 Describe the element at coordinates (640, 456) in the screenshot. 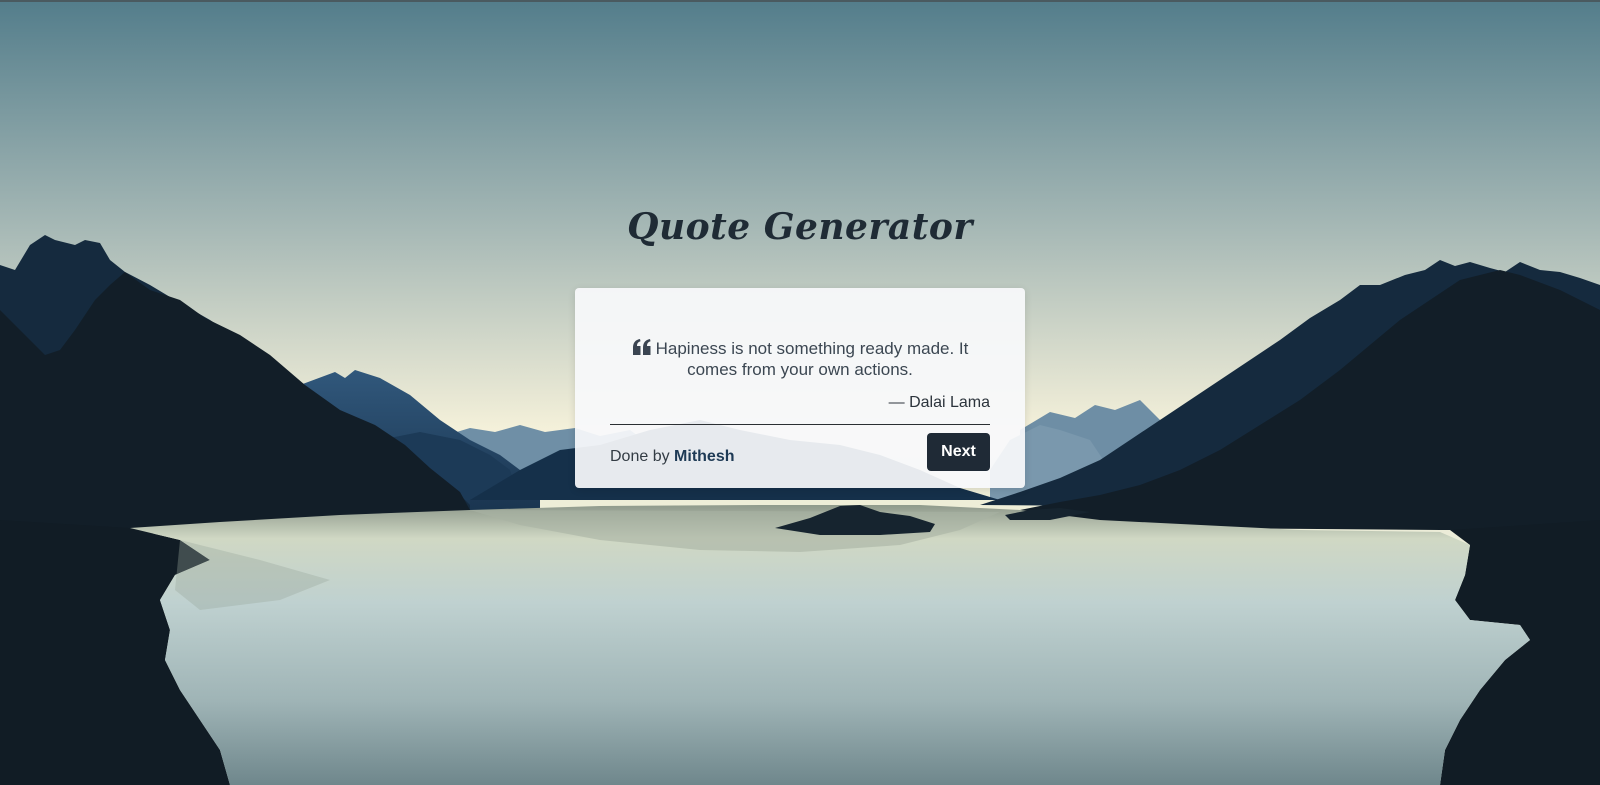

I see `credit-prefix: Done by` at that location.